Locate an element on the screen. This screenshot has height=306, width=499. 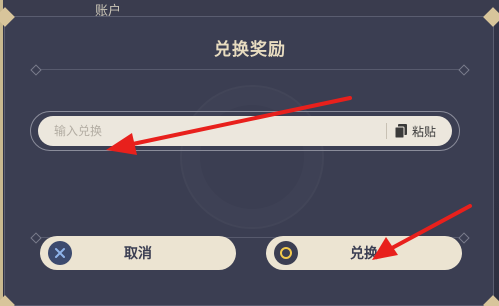
cancel-button: 取消 is located at coordinates (138, 253).